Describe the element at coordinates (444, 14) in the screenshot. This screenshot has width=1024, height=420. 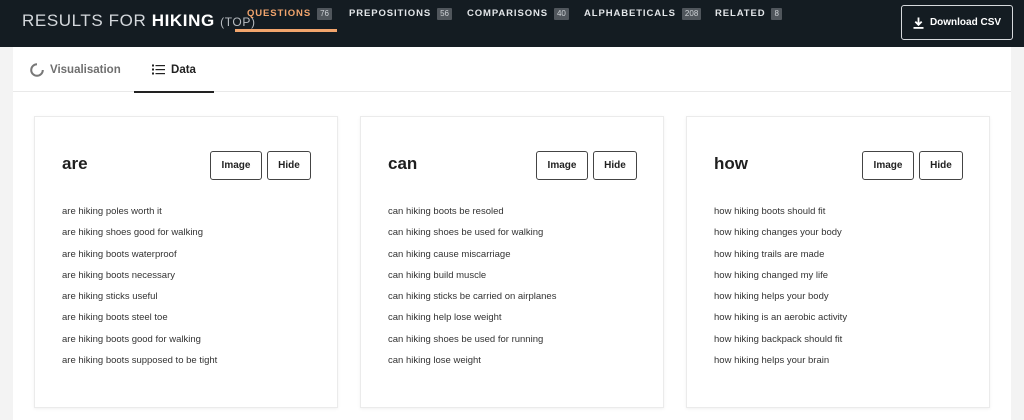
I see `tab-count-badge: 56` at that location.